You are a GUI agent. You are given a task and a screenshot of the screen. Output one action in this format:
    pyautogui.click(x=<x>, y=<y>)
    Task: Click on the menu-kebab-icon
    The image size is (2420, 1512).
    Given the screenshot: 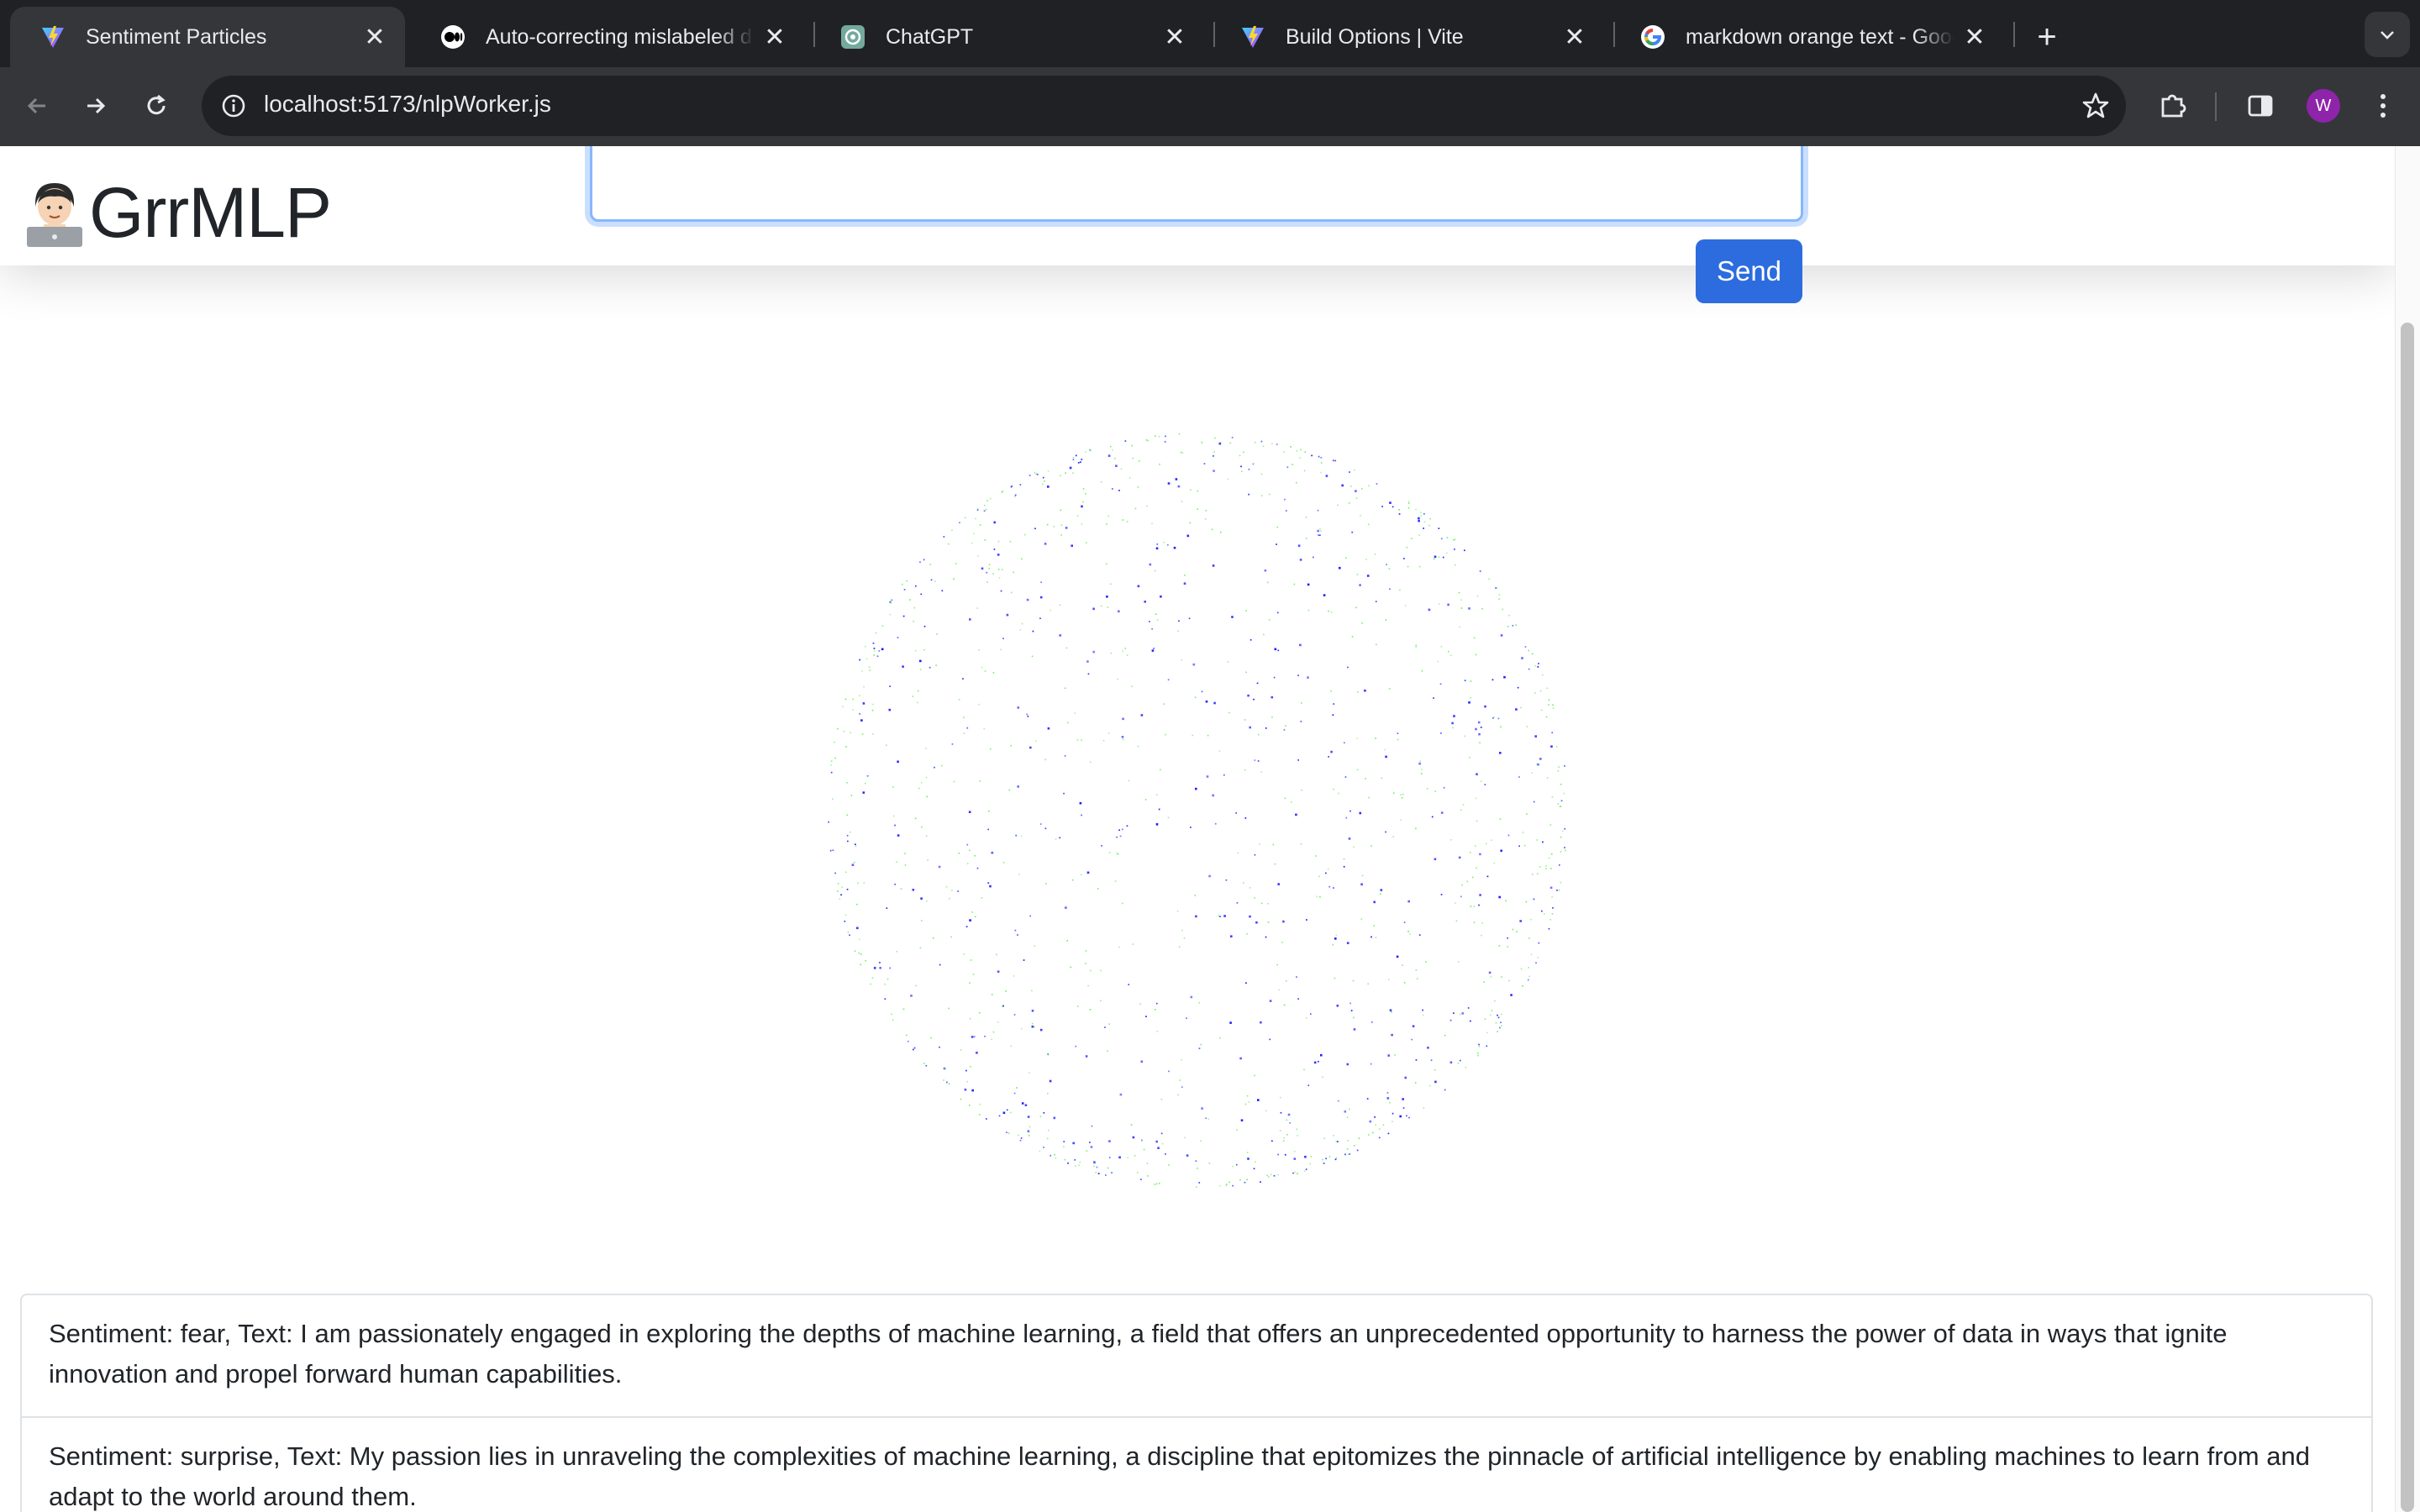 What is the action you would take?
    pyautogui.click(x=2383, y=106)
    